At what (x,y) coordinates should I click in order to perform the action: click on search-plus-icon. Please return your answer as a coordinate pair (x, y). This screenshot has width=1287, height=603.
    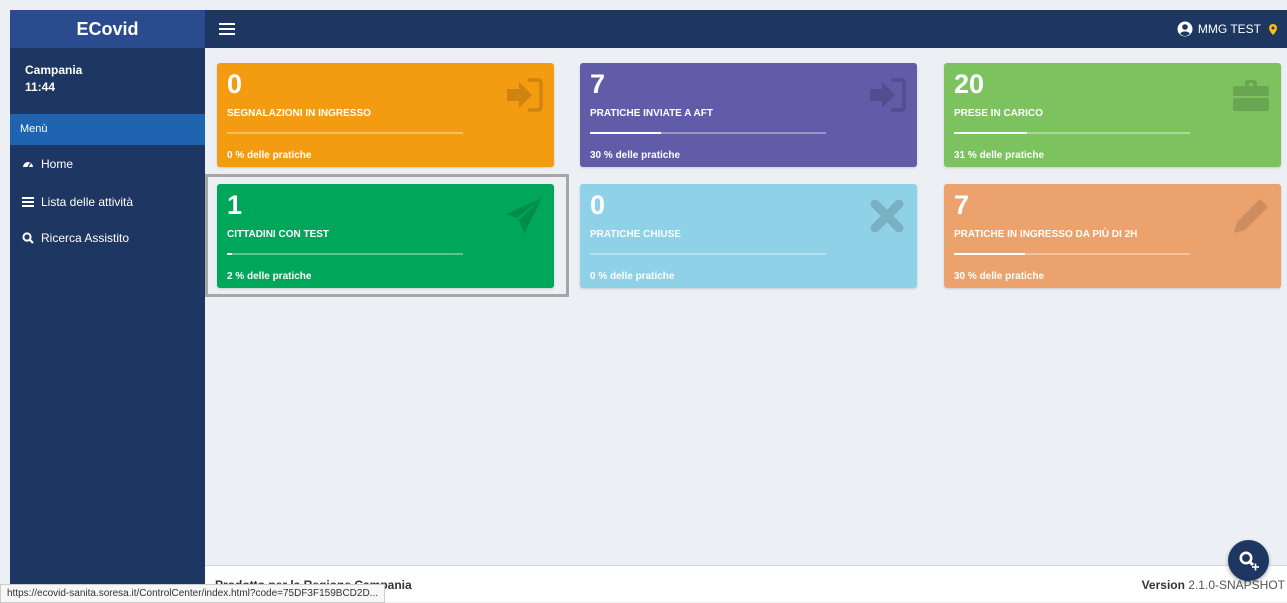
    Looking at the image, I should click on (1249, 560).